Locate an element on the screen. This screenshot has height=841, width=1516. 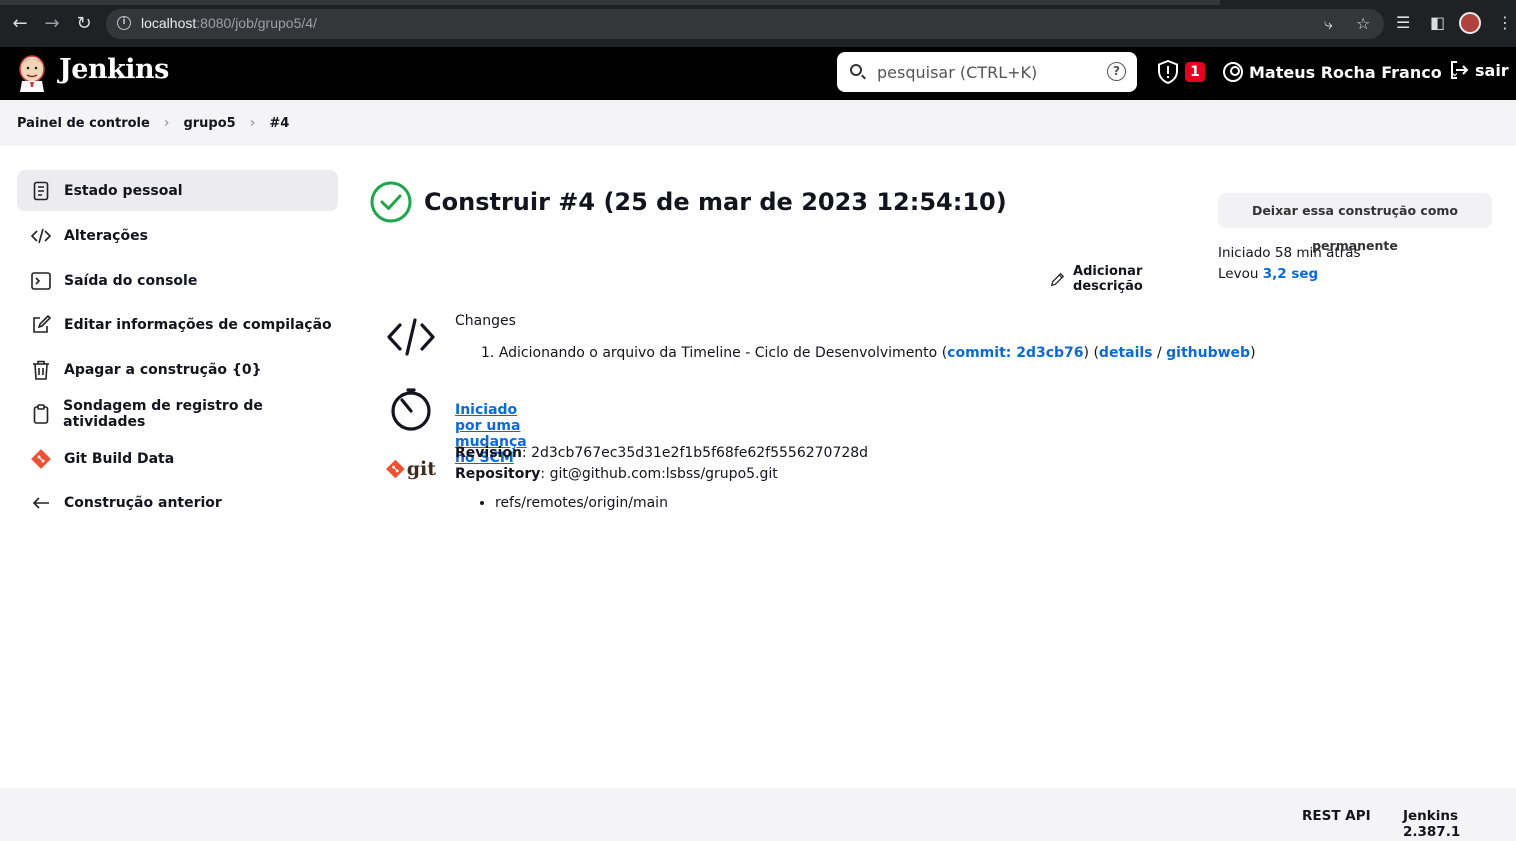
sidebar-item-label: Construção anterior is located at coordinates (143, 503).